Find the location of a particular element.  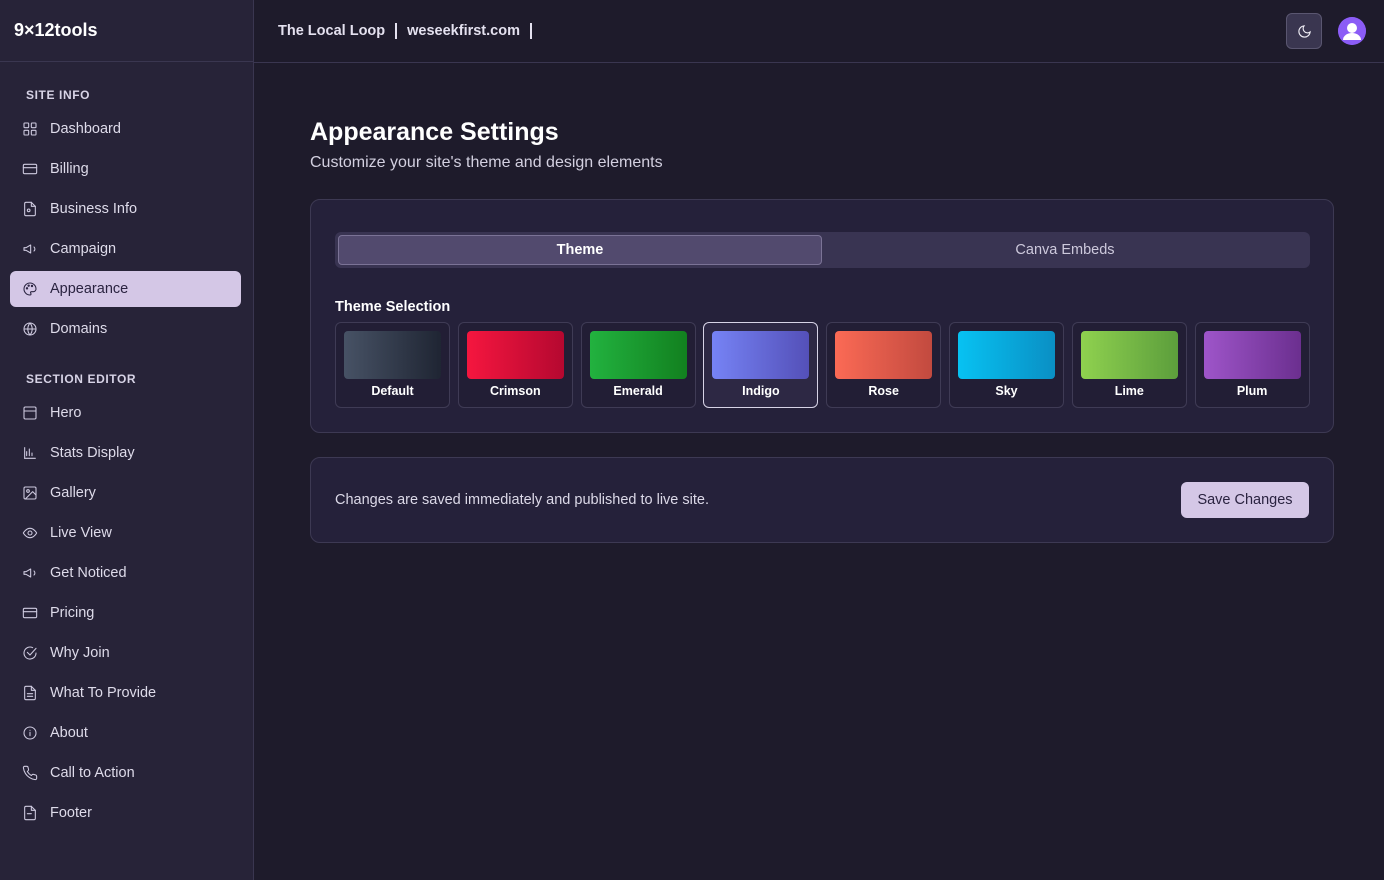

sidebar-item-business-info: Business Info is located at coordinates (125, 209).